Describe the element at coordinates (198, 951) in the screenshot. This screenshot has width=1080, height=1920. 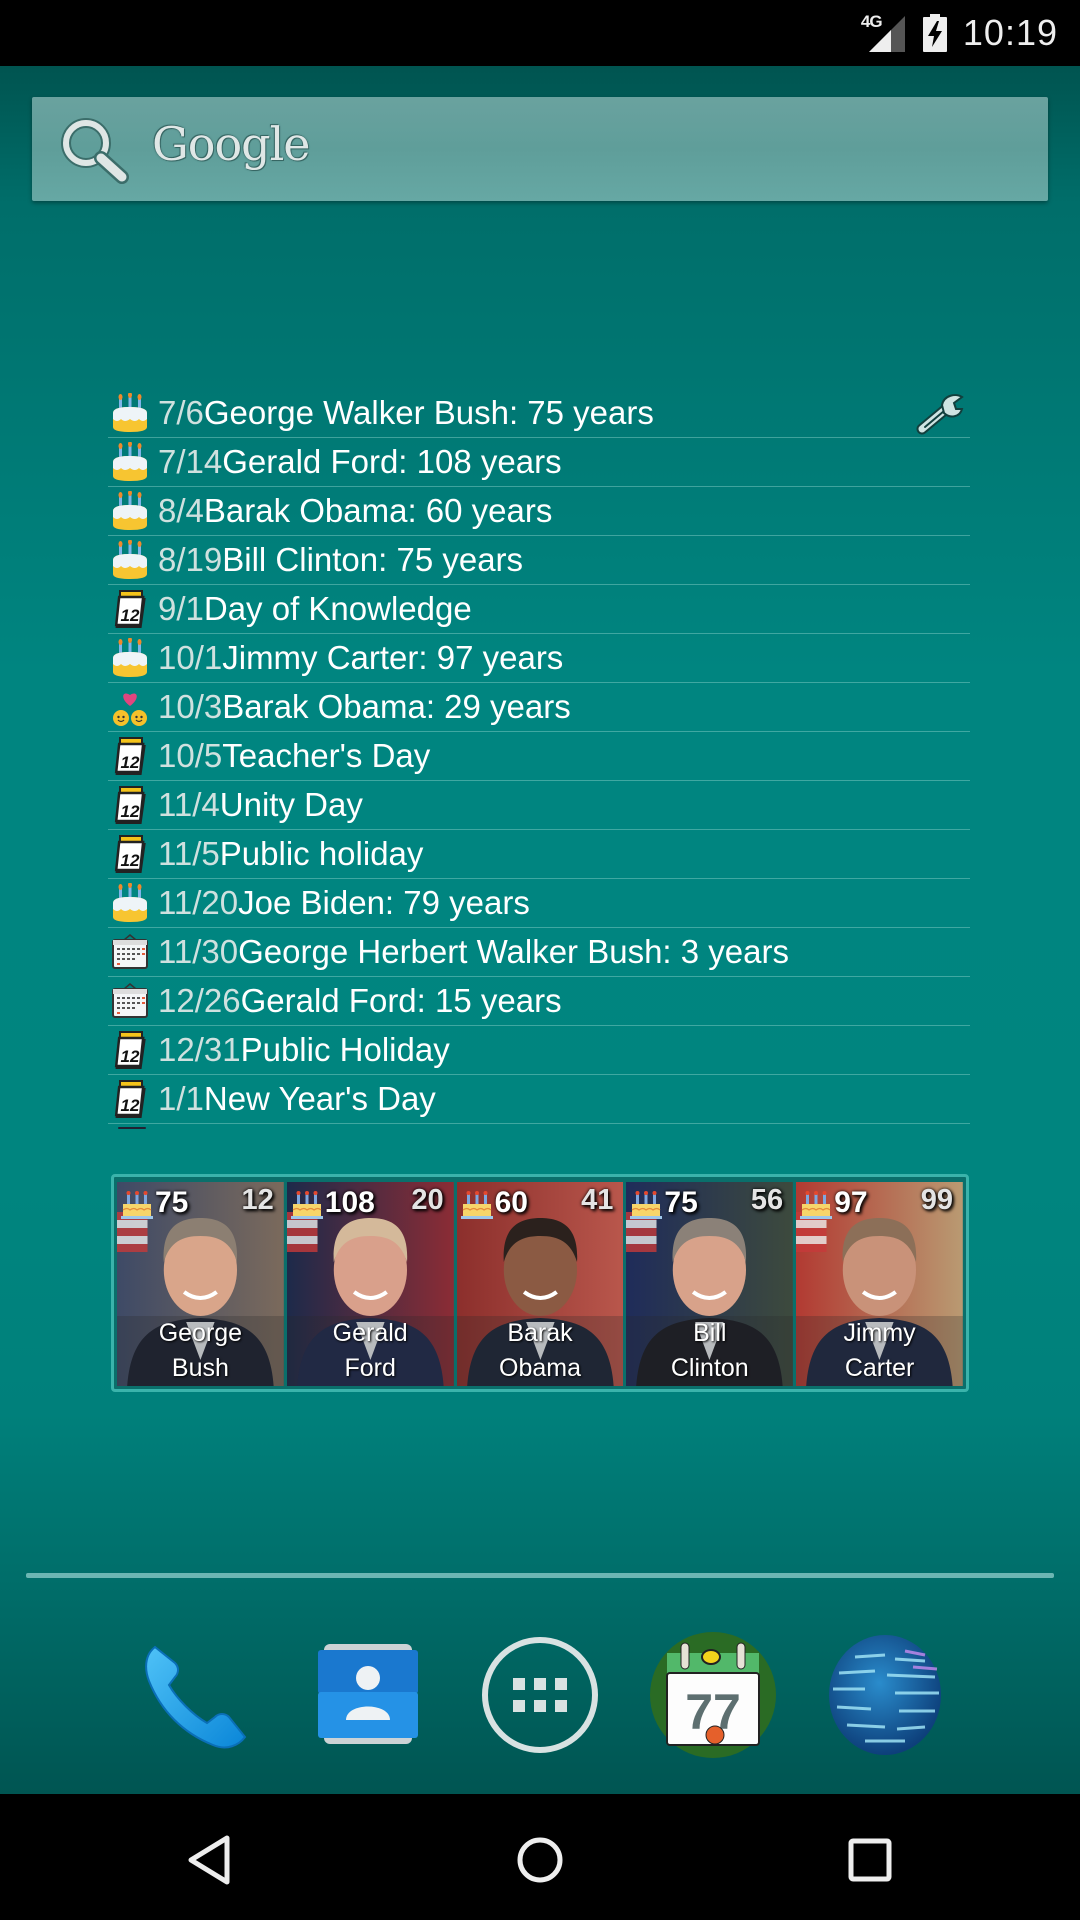
I see `event-date: 11/30` at that location.